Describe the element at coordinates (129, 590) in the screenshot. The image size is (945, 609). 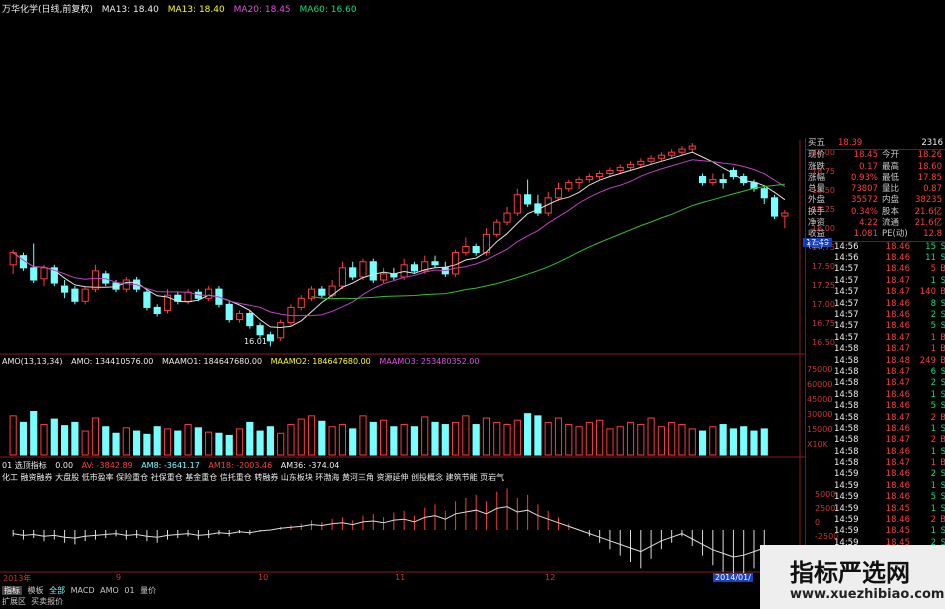
I see `tab-01: 01` at that location.